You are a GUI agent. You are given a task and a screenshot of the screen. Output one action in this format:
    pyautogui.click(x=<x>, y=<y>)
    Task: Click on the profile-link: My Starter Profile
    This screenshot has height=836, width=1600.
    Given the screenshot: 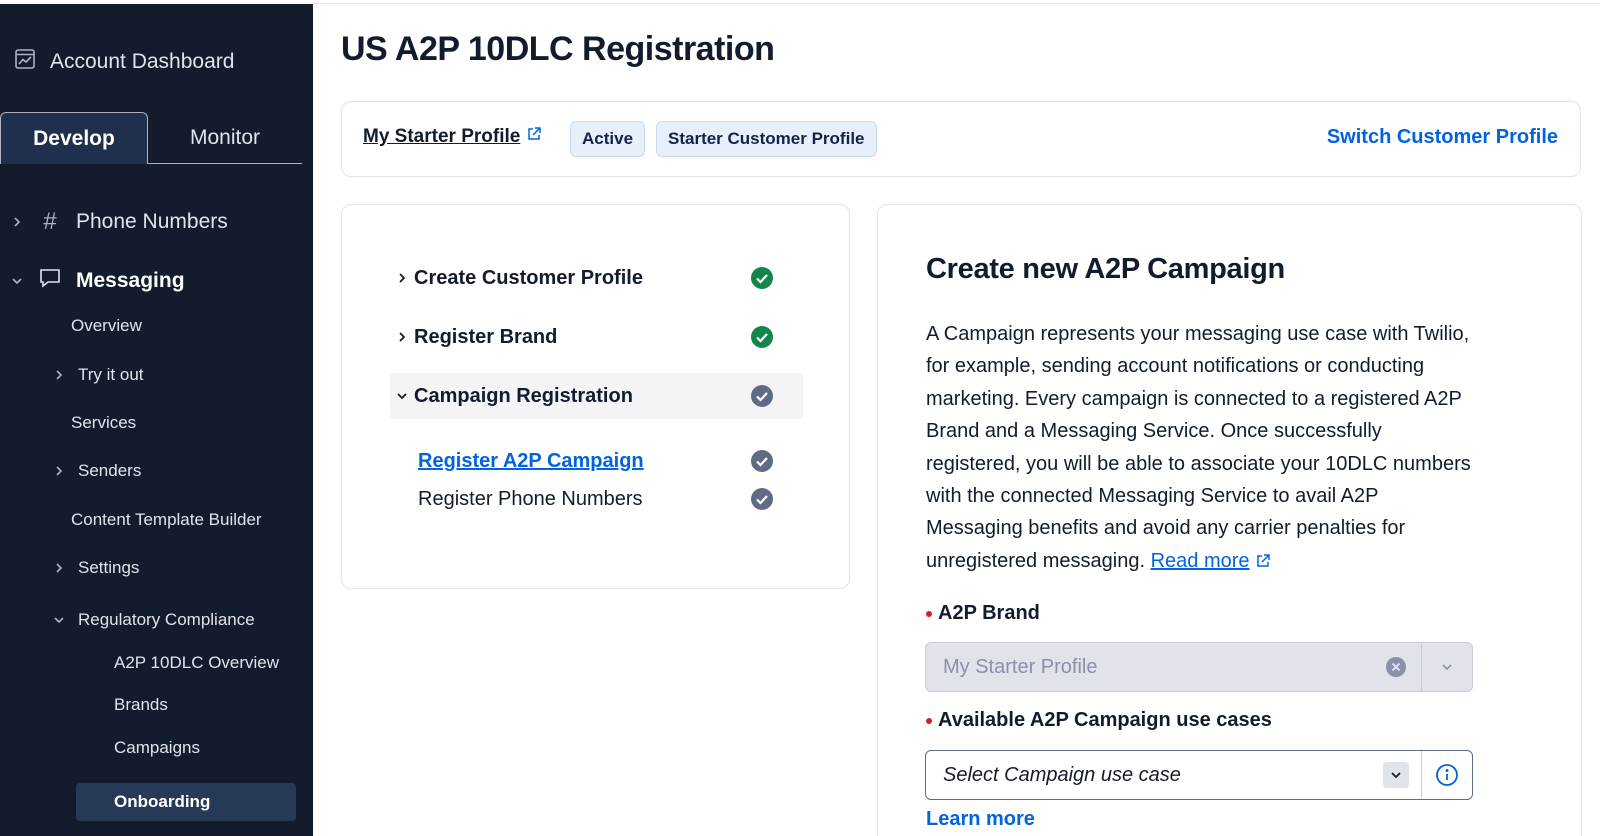 What is the action you would take?
    pyautogui.click(x=452, y=137)
    